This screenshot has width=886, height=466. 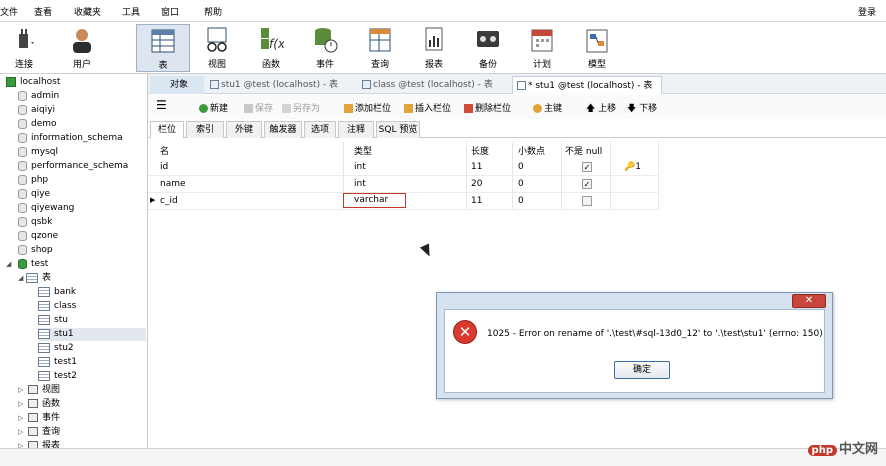 I want to click on col-header-name: 名, so click(x=164, y=150).